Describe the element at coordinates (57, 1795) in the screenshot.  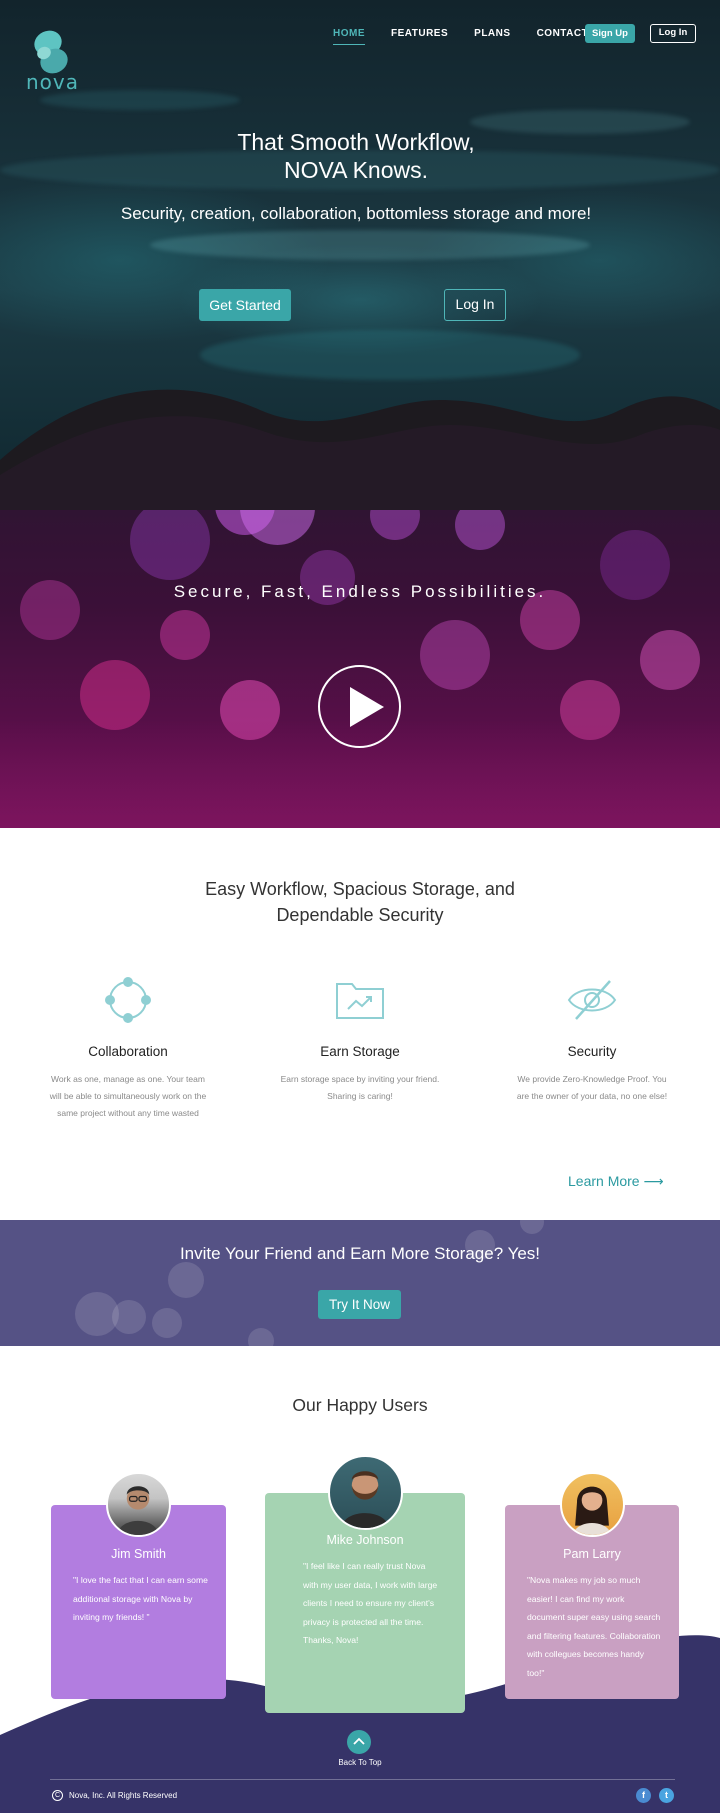
I see `copyright-icon: C` at that location.